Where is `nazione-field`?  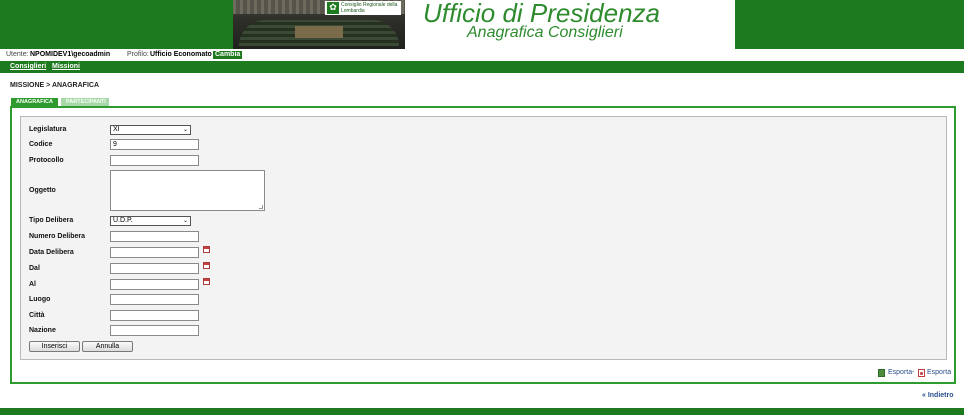 nazione-field is located at coordinates (154, 330).